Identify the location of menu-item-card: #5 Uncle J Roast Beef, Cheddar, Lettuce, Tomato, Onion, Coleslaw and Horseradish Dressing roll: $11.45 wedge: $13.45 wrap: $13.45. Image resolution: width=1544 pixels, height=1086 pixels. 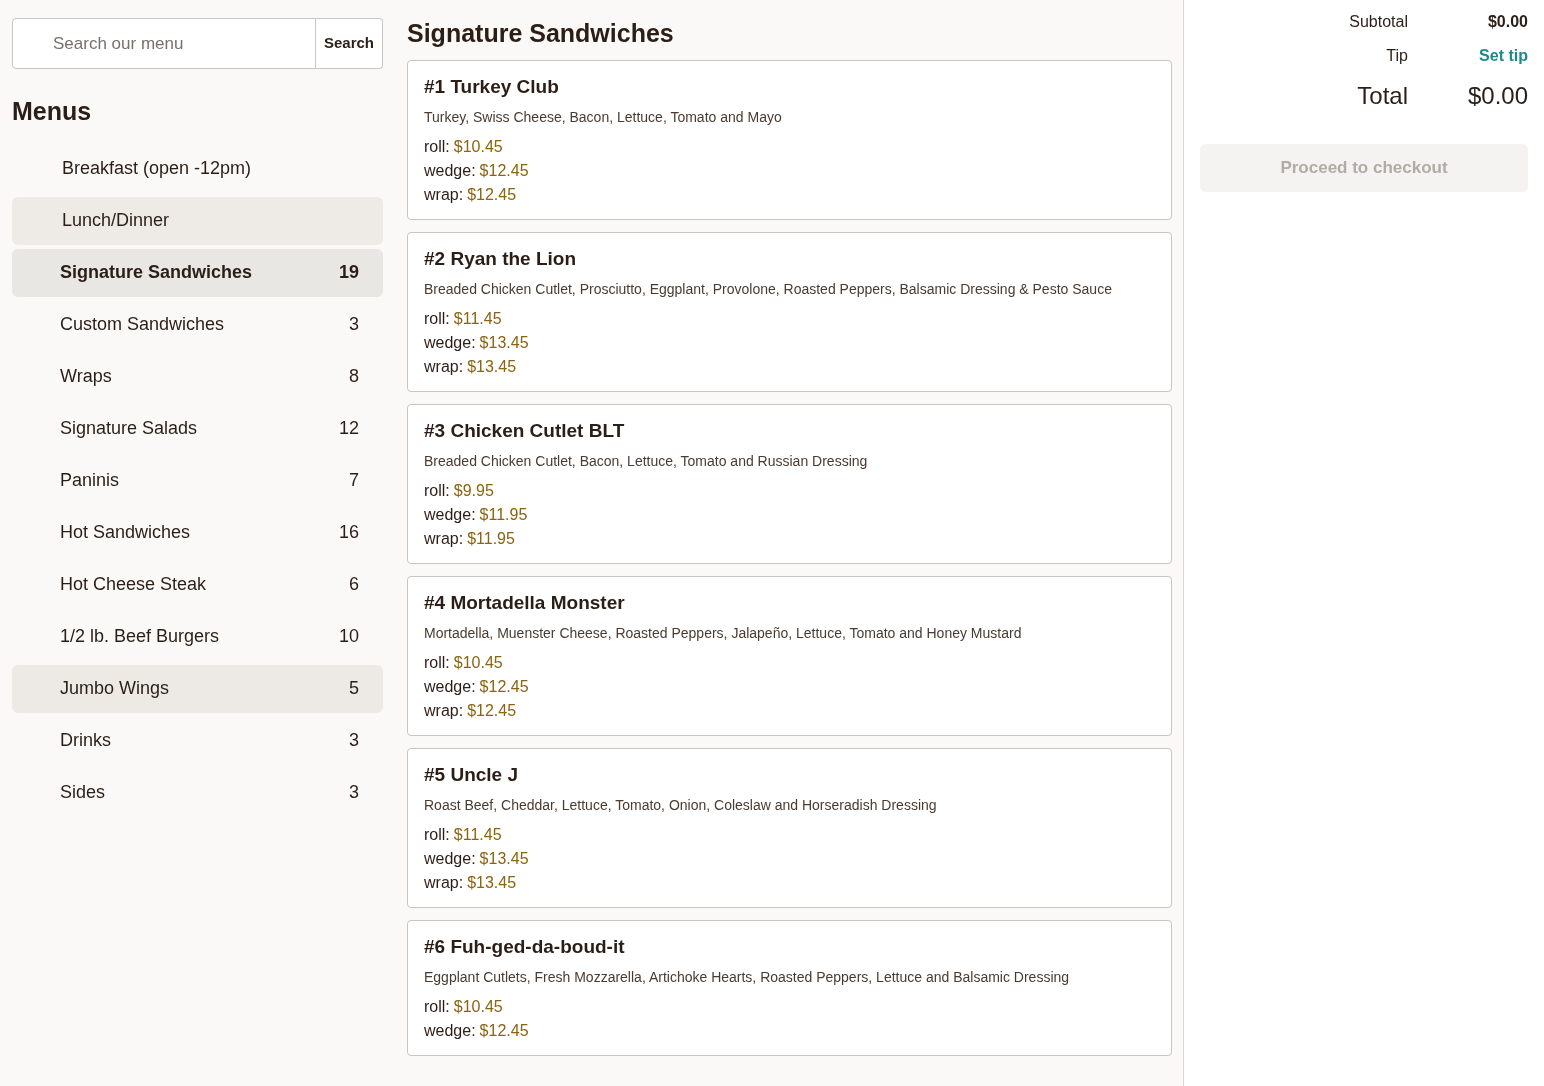
(789, 828).